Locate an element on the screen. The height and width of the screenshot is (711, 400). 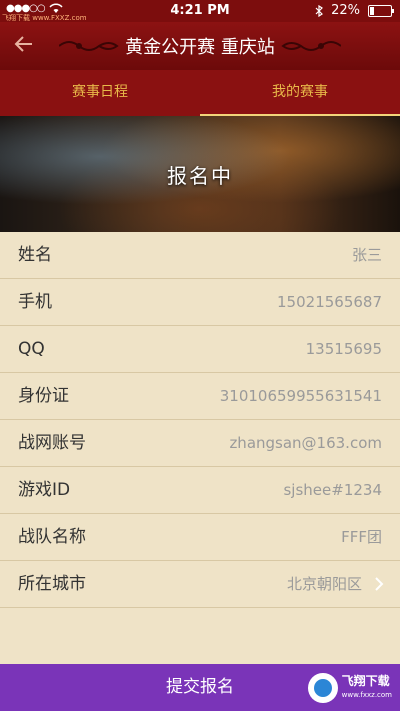
form-row-battlenet: 战网账号 zhangsan@163.com is located at coordinates (200, 443).